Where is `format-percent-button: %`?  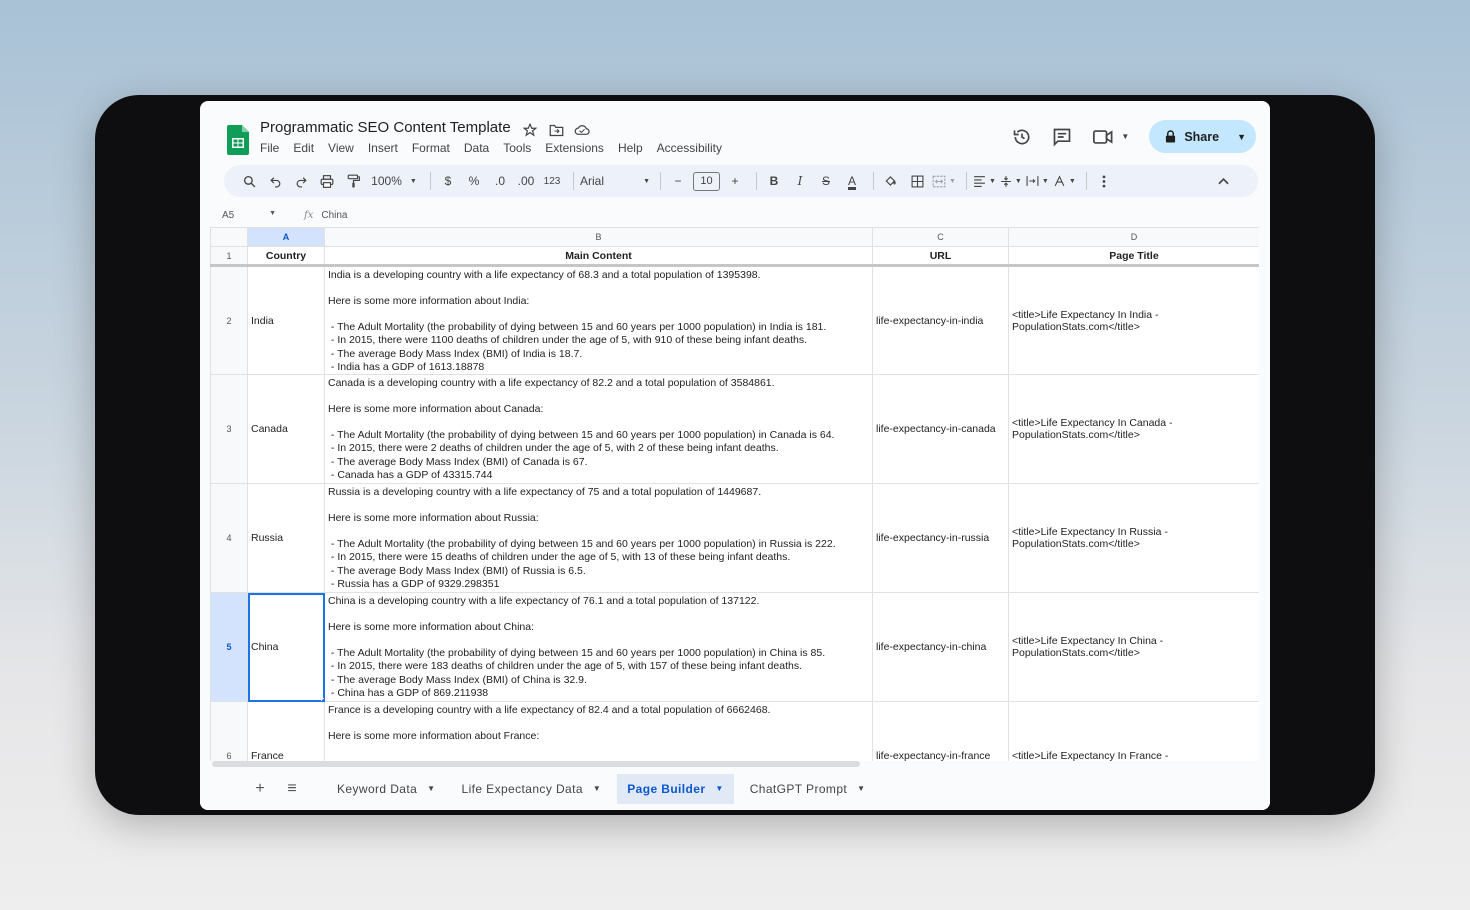
format-percent-button: % is located at coordinates (474, 181).